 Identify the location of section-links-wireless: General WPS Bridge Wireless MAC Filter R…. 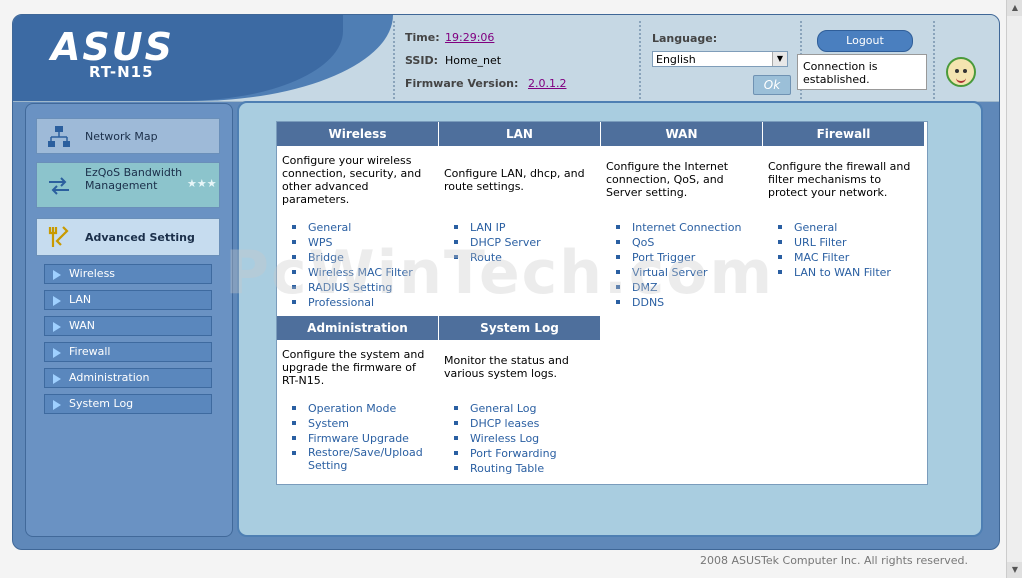
(352, 265).